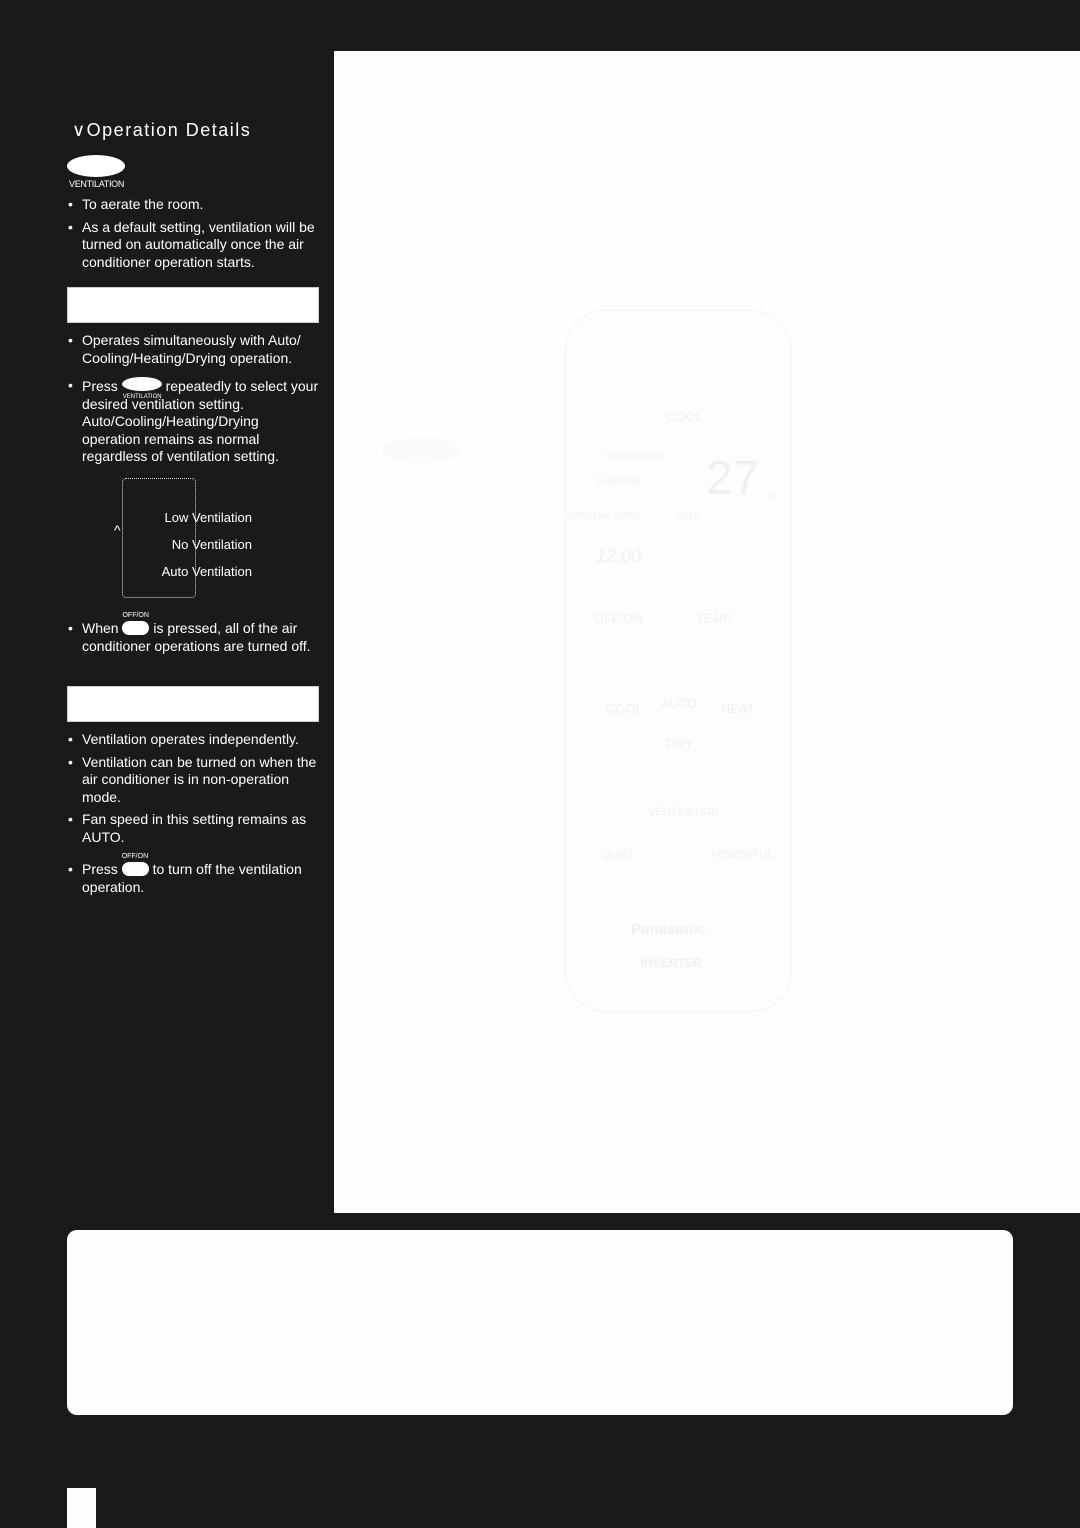 Image resolution: width=1080 pixels, height=1528 pixels. I want to click on text: When, so click(100, 628).